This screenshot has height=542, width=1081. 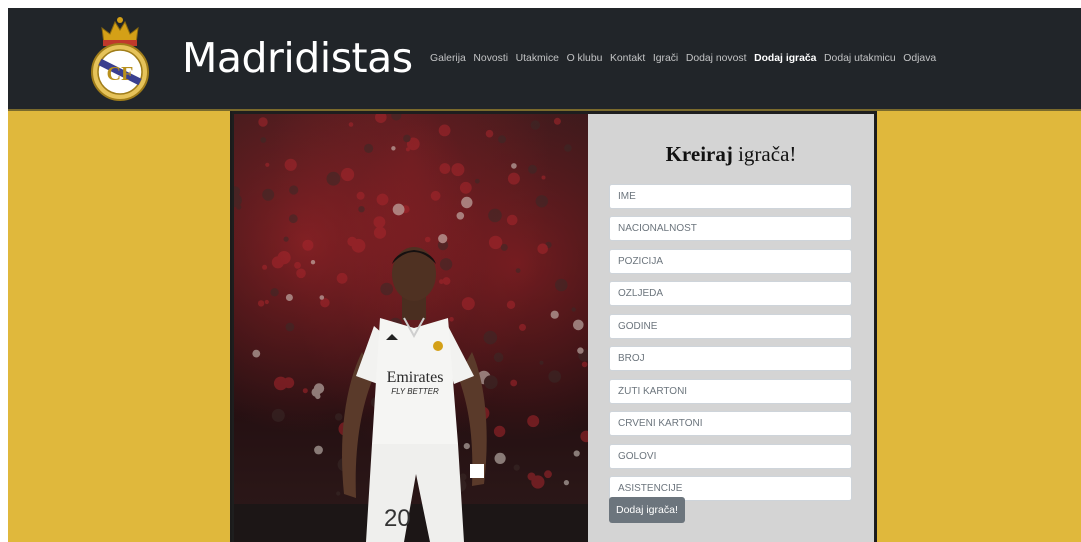 I want to click on zuti-kartoni-input, so click(x=730, y=391).